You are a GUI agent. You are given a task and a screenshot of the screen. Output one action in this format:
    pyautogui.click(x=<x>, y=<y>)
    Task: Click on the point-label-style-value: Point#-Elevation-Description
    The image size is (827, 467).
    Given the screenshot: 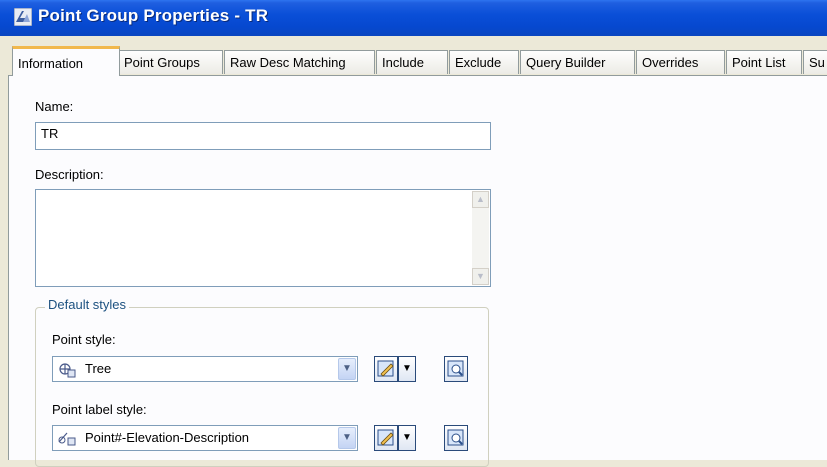 What is the action you would take?
    pyautogui.click(x=167, y=437)
    